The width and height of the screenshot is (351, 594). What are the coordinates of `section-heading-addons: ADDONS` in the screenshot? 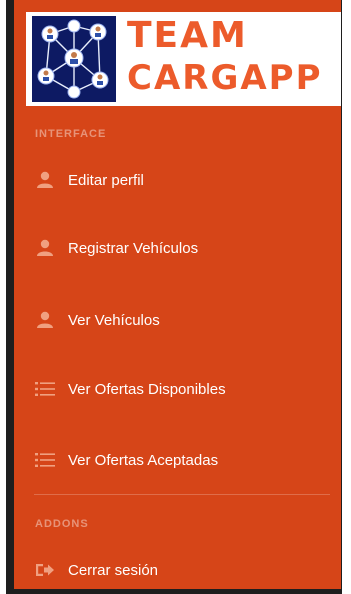 It's located at (62, 524).